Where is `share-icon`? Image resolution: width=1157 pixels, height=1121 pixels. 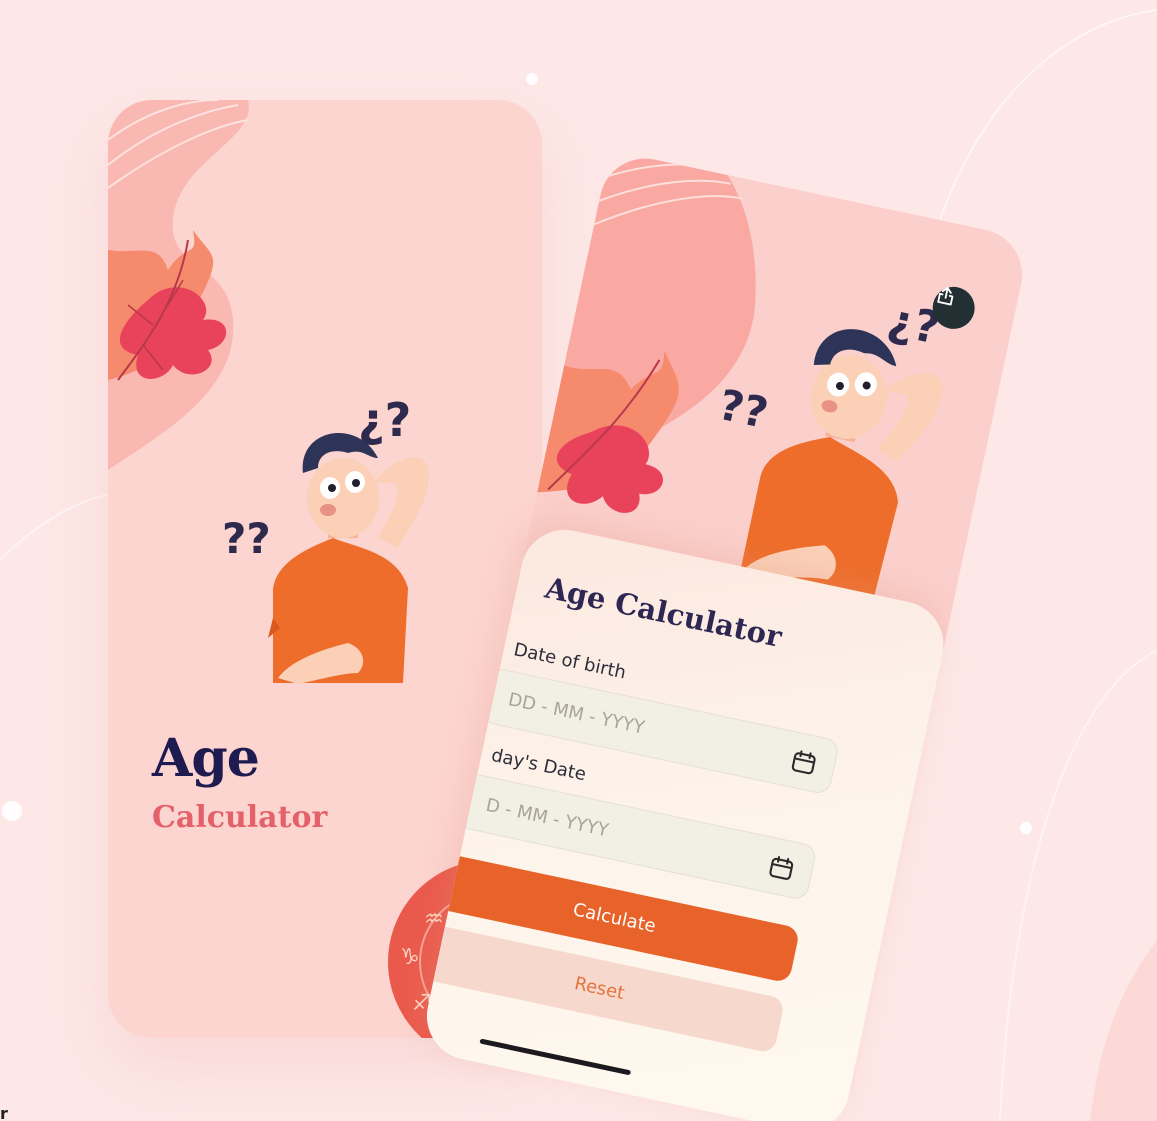 share-icon is located at coordinates (945, 296).